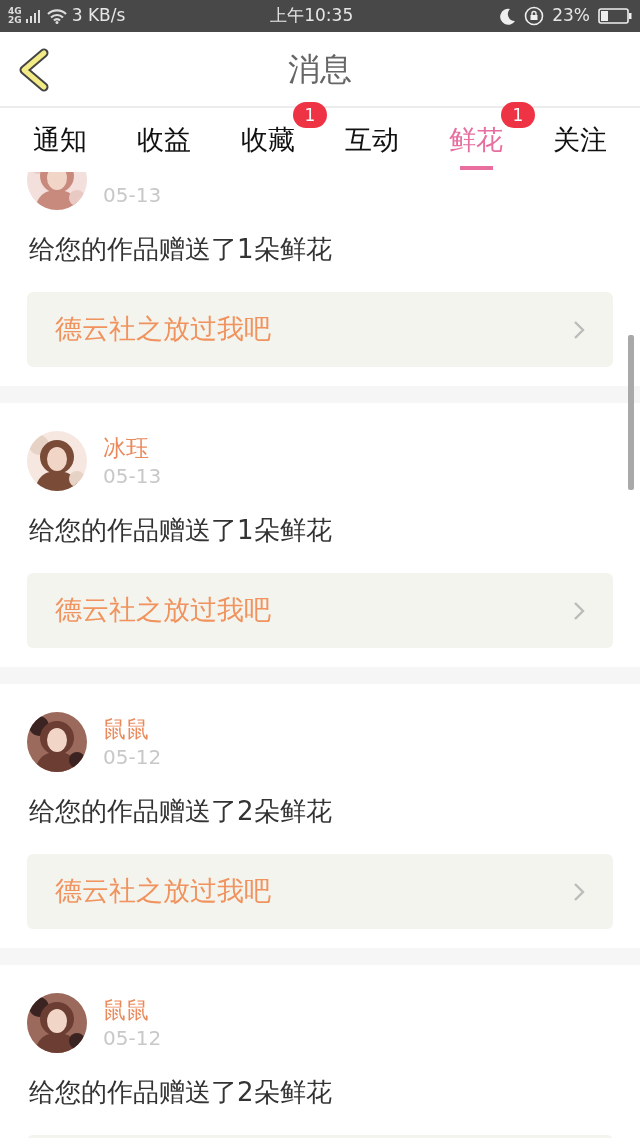  I want to click on network-label: 2G, so click(15, 20).